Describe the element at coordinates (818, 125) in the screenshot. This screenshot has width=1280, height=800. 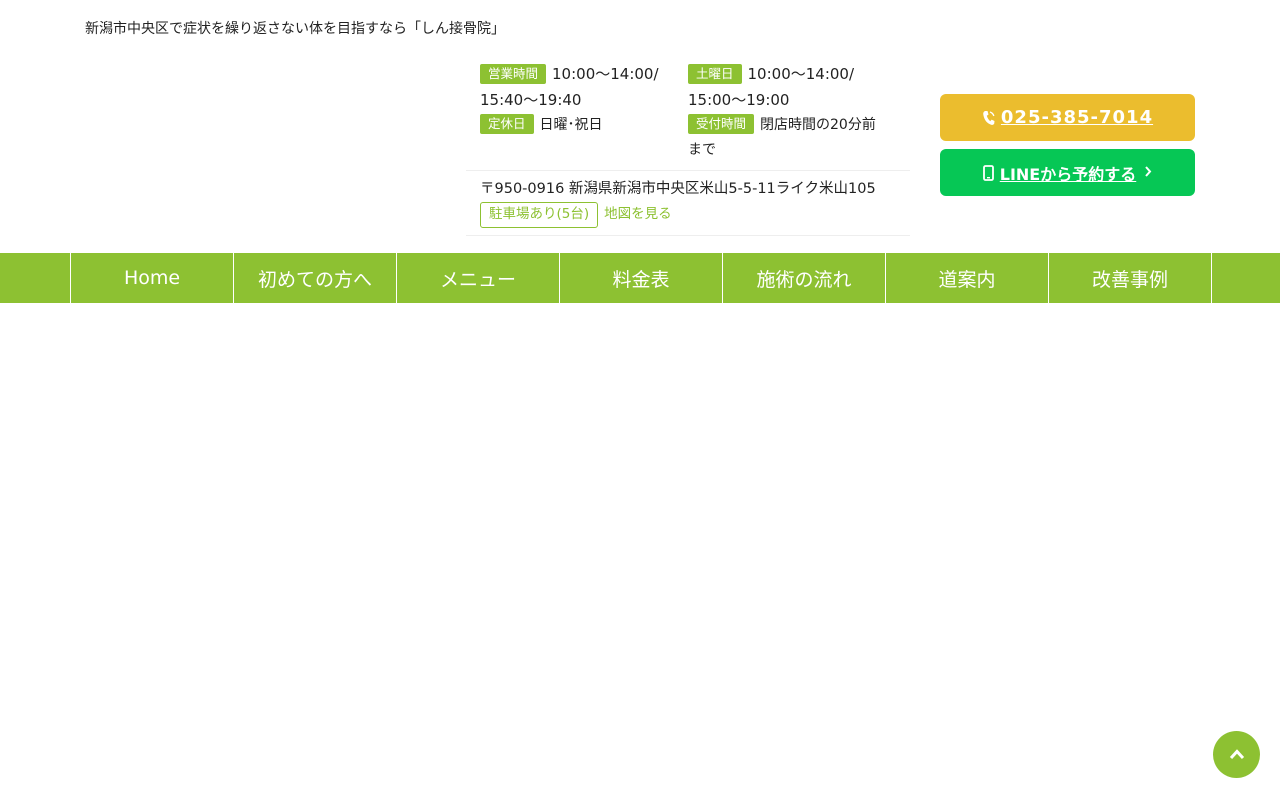
I see `reception-hours-line1: 閉店時間の20分前` at that location.